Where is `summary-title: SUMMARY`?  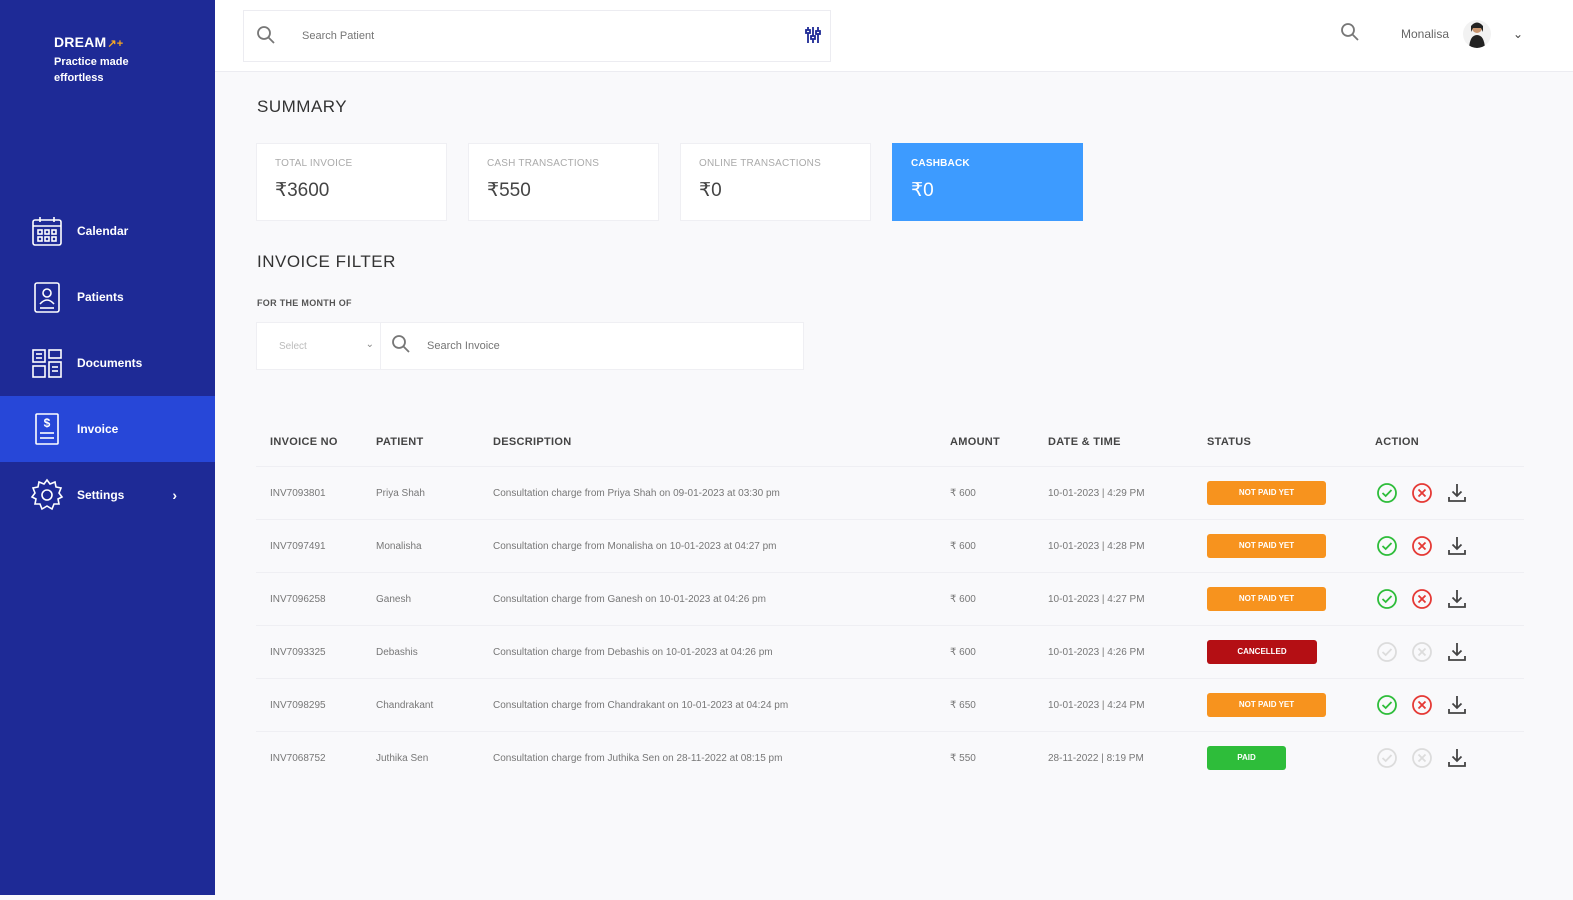 summary-title: SUMMARY is located at coordinates (302, 106).